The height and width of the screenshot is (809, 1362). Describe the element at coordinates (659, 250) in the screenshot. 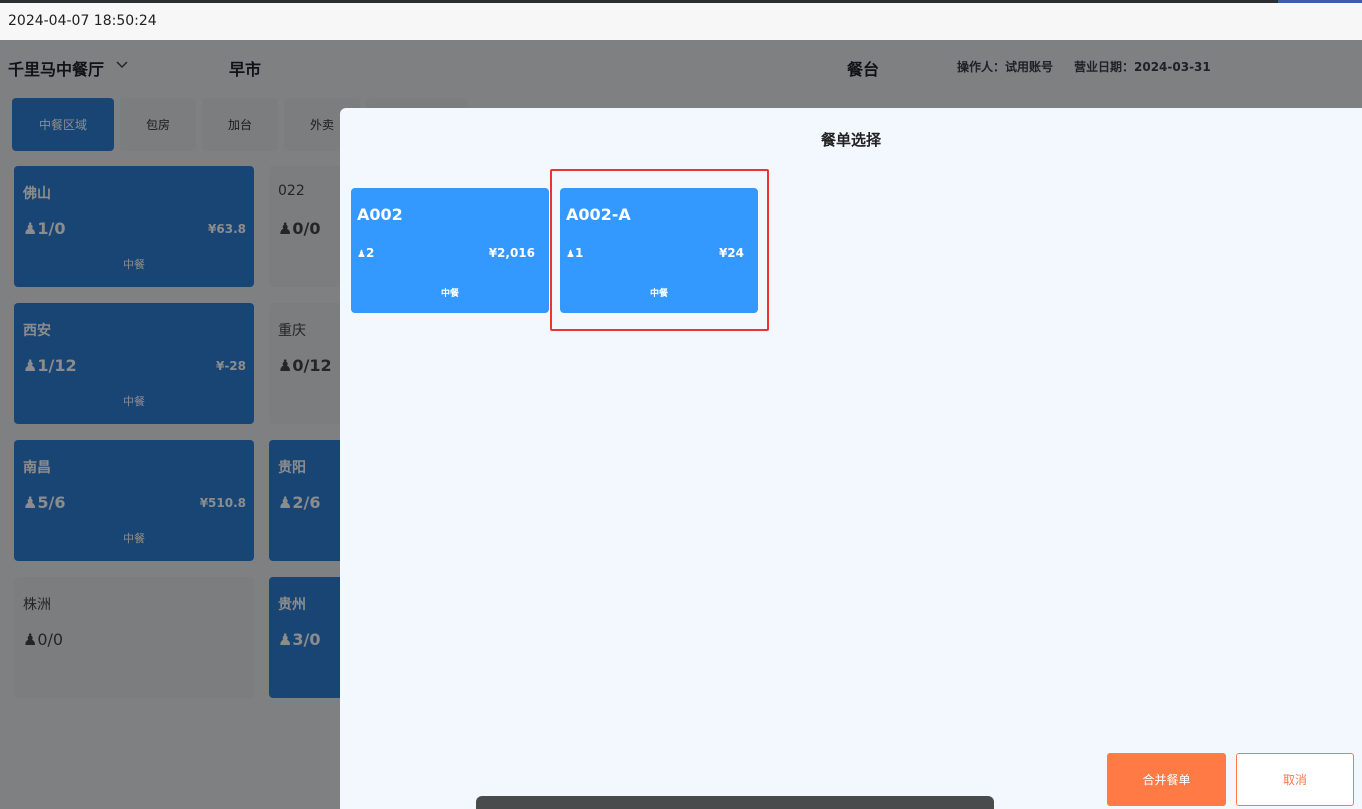

I see `order-card: A002-A ♟1 ¥24 中餐` at that location.